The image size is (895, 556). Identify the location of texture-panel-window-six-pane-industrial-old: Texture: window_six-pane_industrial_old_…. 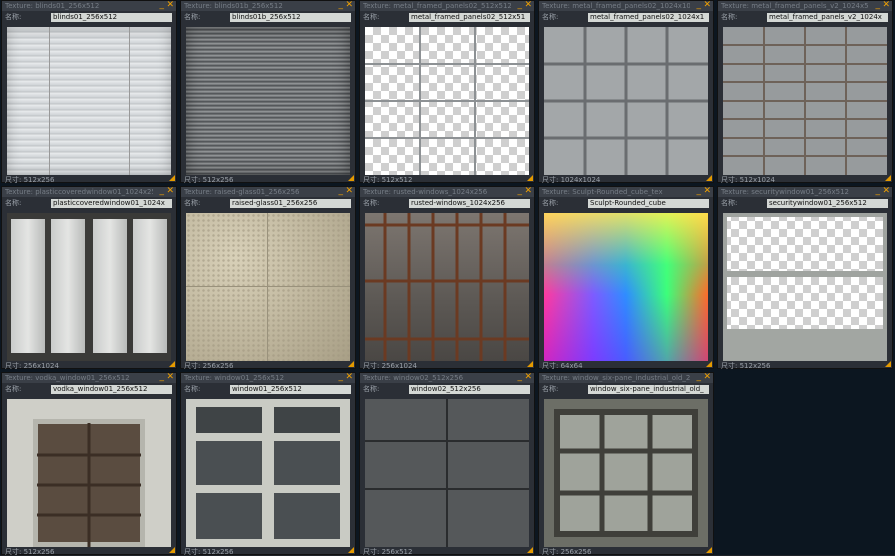
(626, 464).